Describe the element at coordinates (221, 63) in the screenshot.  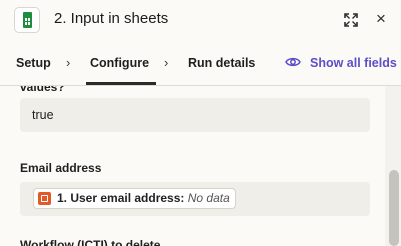
I see `tab-run-details: Run details` at that location.